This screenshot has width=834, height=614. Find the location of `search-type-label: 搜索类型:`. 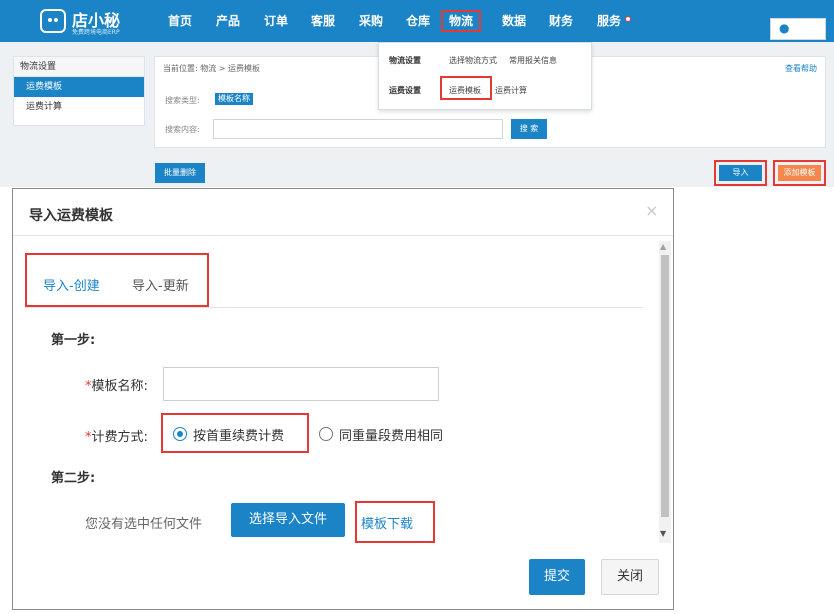

search-type-label: 搜索类型: is located at coordinates (182, 100).